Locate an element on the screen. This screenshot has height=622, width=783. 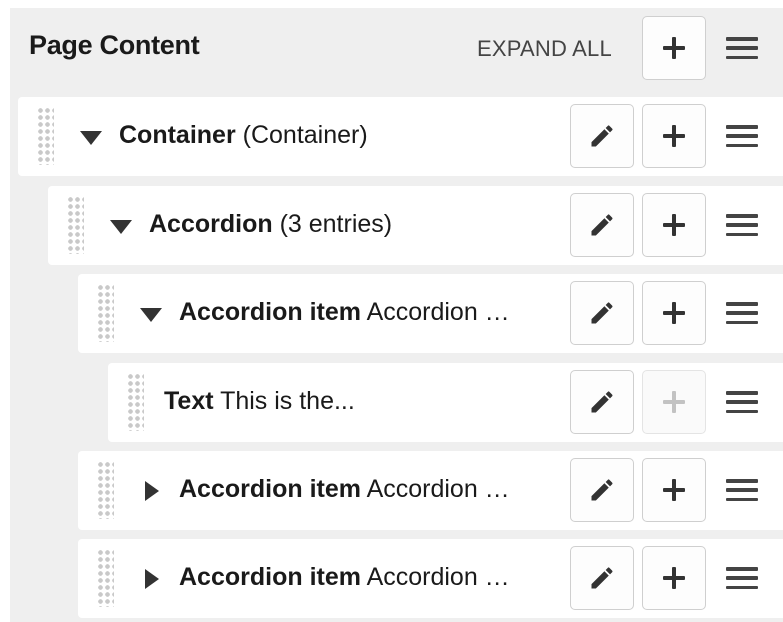
row-type: Container is located at coordinates (177, 135).